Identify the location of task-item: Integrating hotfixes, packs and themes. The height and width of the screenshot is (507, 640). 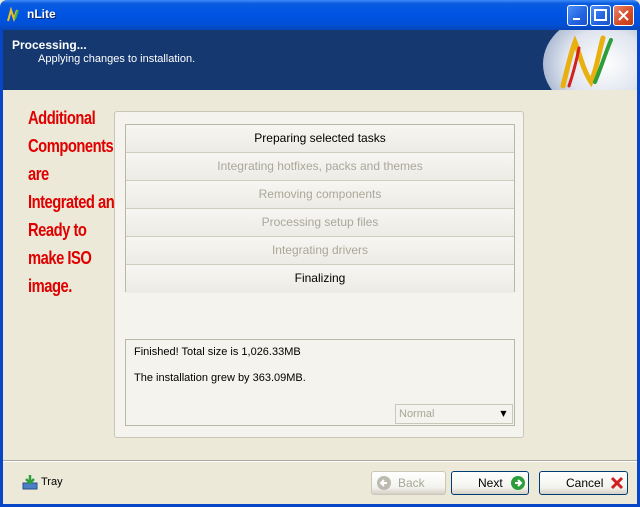
(320, 167).